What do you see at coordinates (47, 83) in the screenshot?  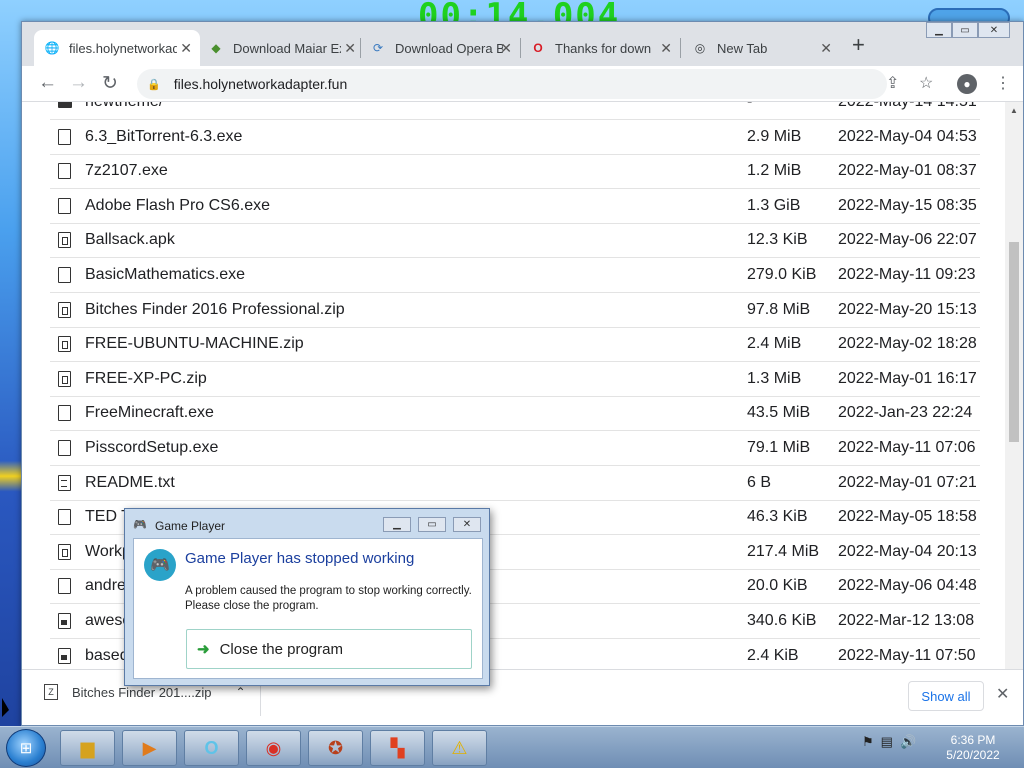 I see `back-icon: ←` at bounding box center [47, 83].